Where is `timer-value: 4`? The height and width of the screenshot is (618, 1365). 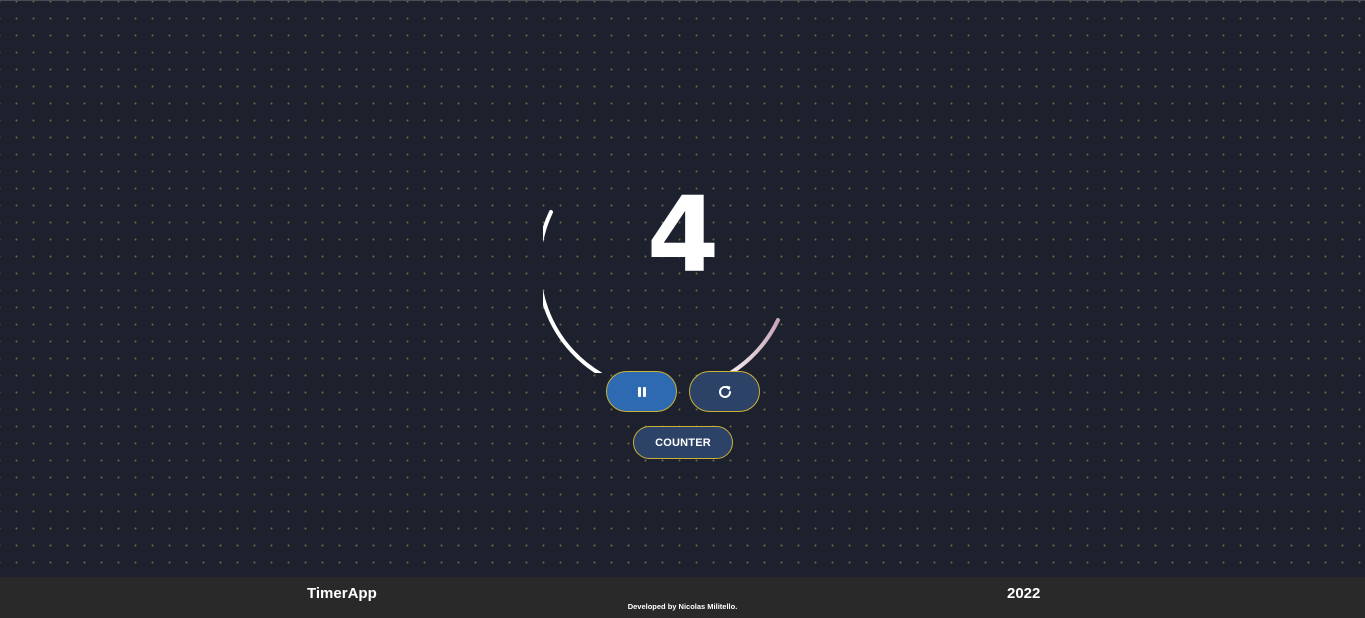
timer-value: 4 is located at coordinates (683, 235).